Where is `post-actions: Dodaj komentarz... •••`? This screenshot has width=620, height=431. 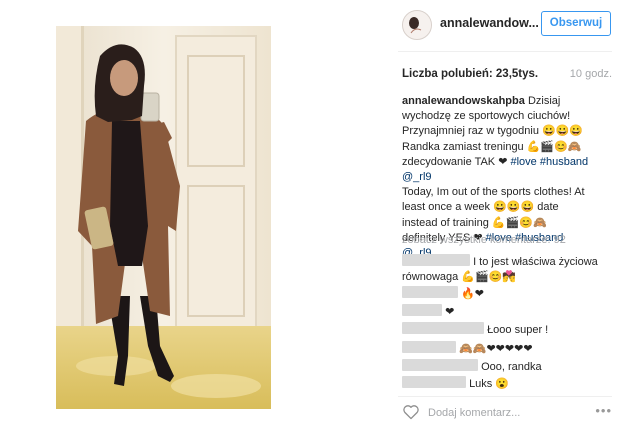
post-actions: Dodaj komentarz... ••• is located at coordinates (505, 413).